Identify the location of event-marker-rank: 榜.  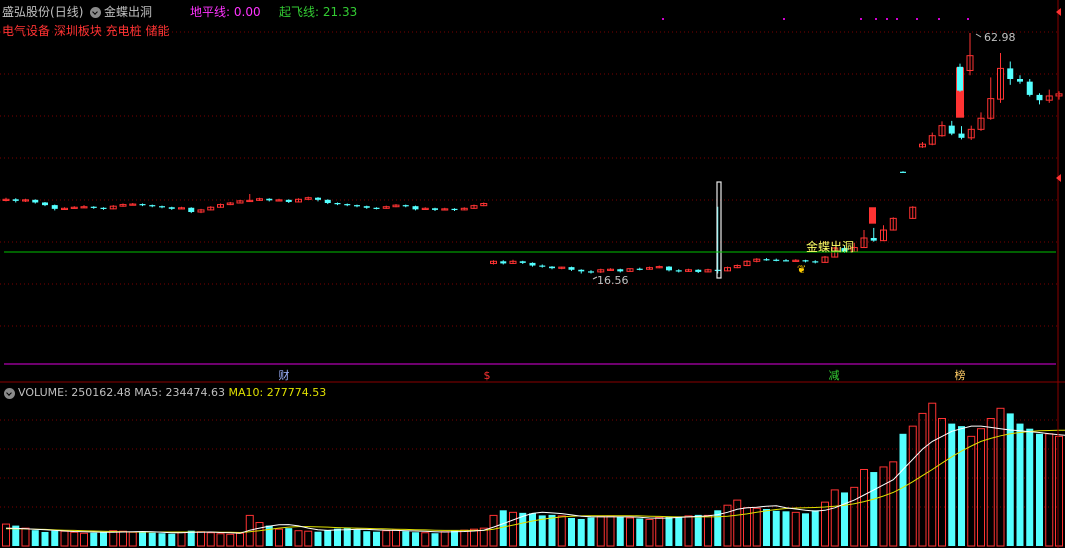
(960, 376).